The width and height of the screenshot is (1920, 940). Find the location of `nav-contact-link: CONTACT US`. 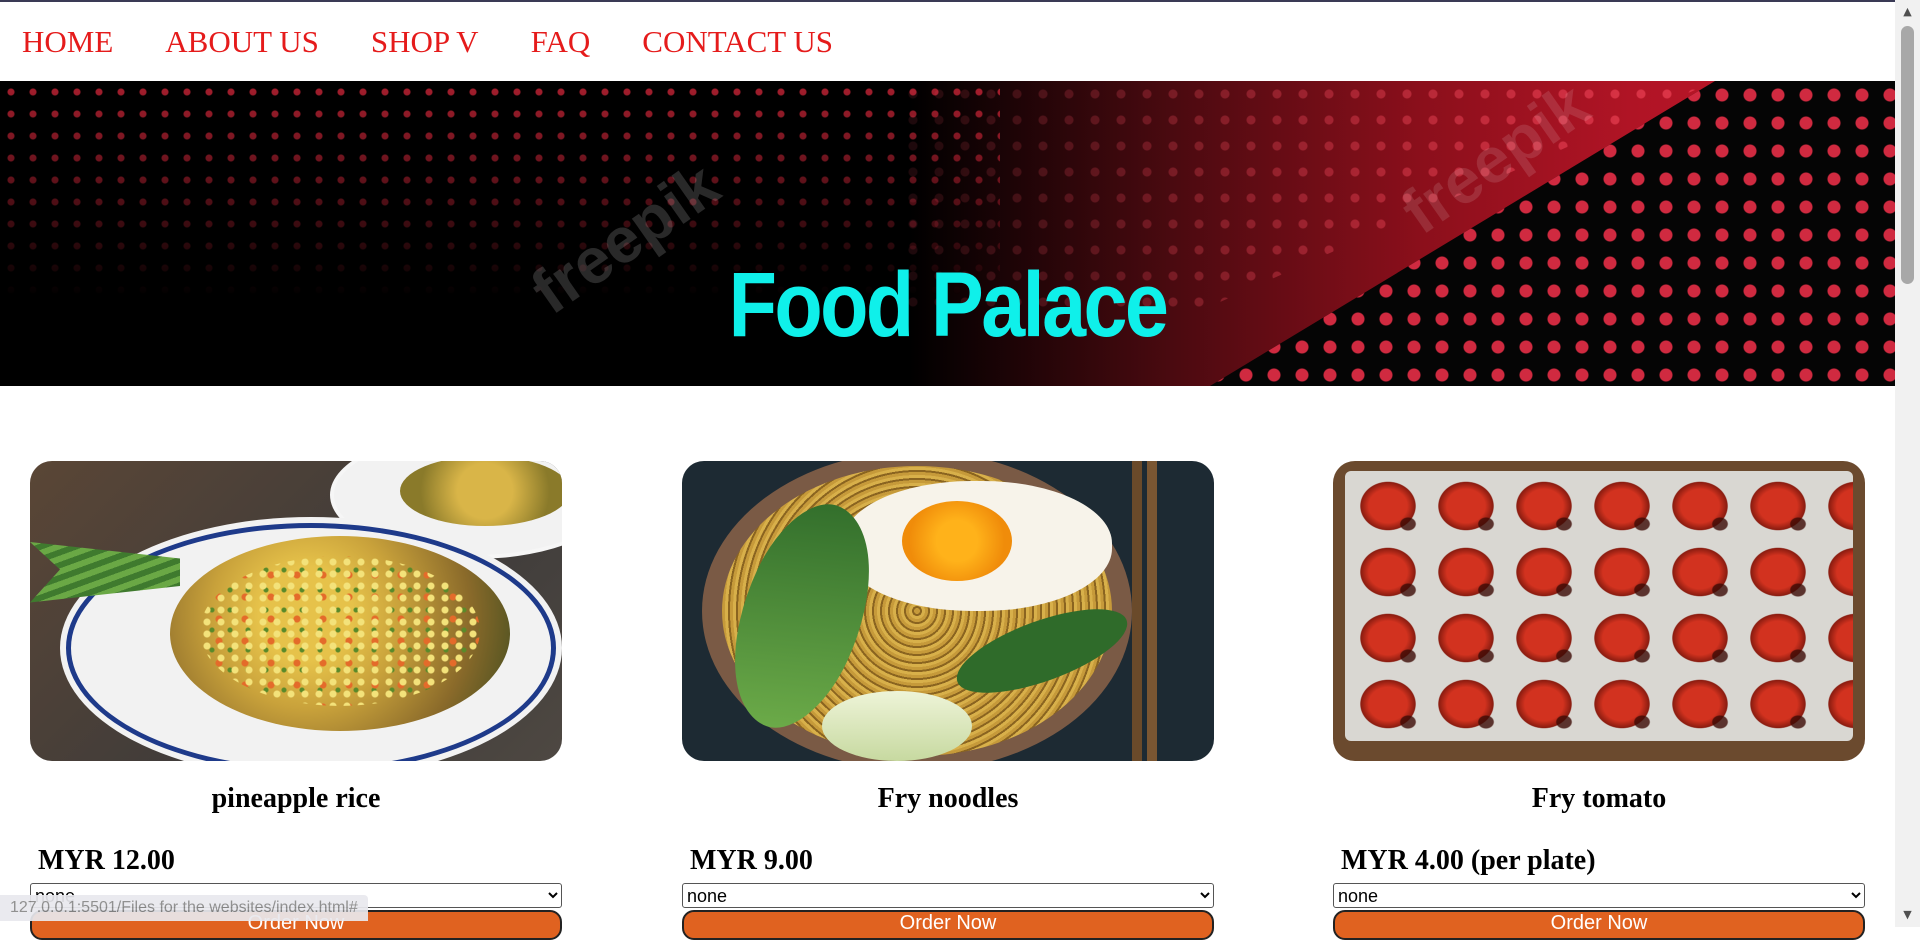

nav-contact-link: CONTACT US is located at coordinates (737, 42).